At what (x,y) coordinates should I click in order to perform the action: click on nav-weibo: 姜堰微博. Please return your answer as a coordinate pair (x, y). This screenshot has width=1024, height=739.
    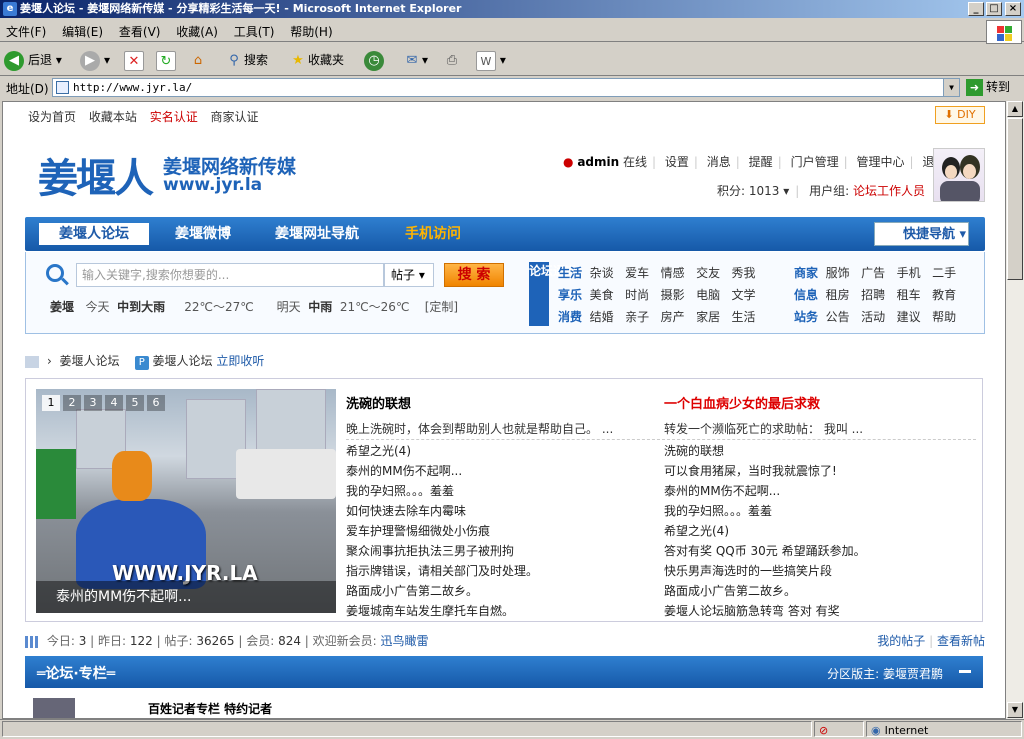
    Looking at the image, I should click on (203, 234).